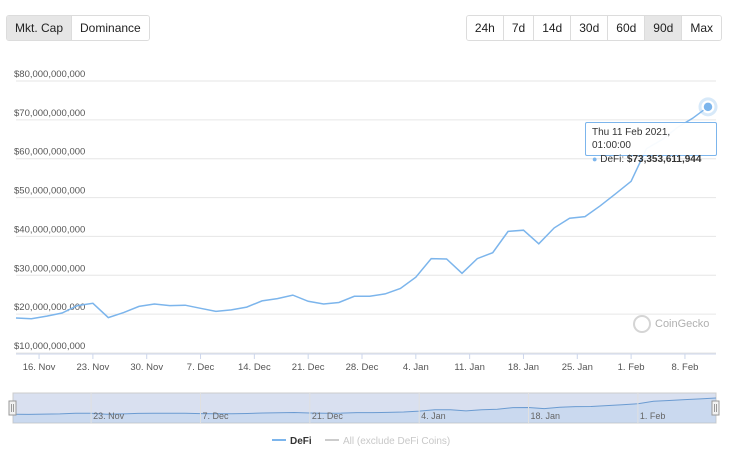 Image resolution: width=736 pixels, height=462 pixels. What do you see at coordinates (653, 416) in the screenshot?
I see `navigator-tick-label: 1. Feb` at bounding box center [653, 416].